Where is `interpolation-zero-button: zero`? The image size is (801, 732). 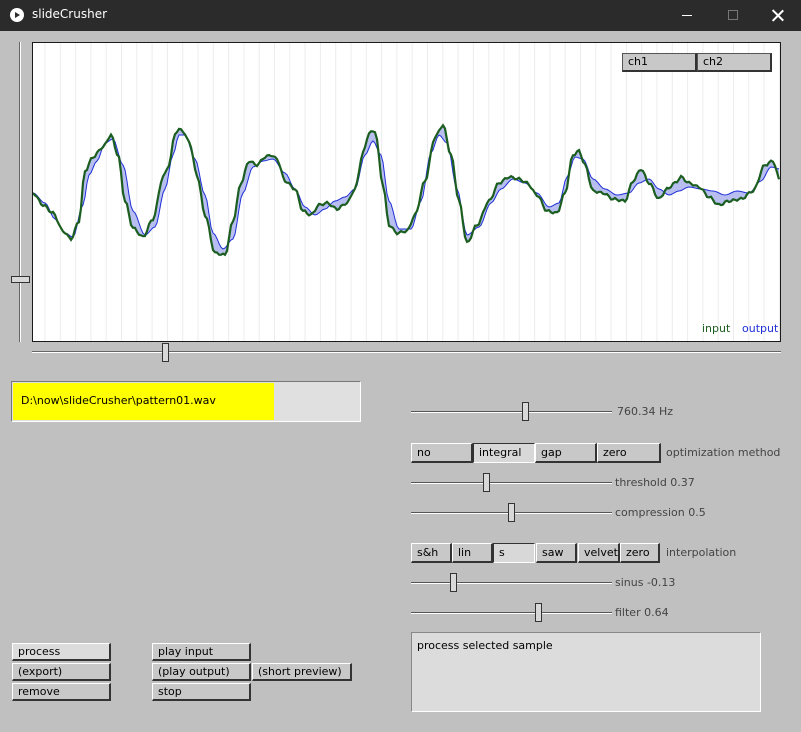 interpolation-zero-button: zero is located at coordinates (640, 553).